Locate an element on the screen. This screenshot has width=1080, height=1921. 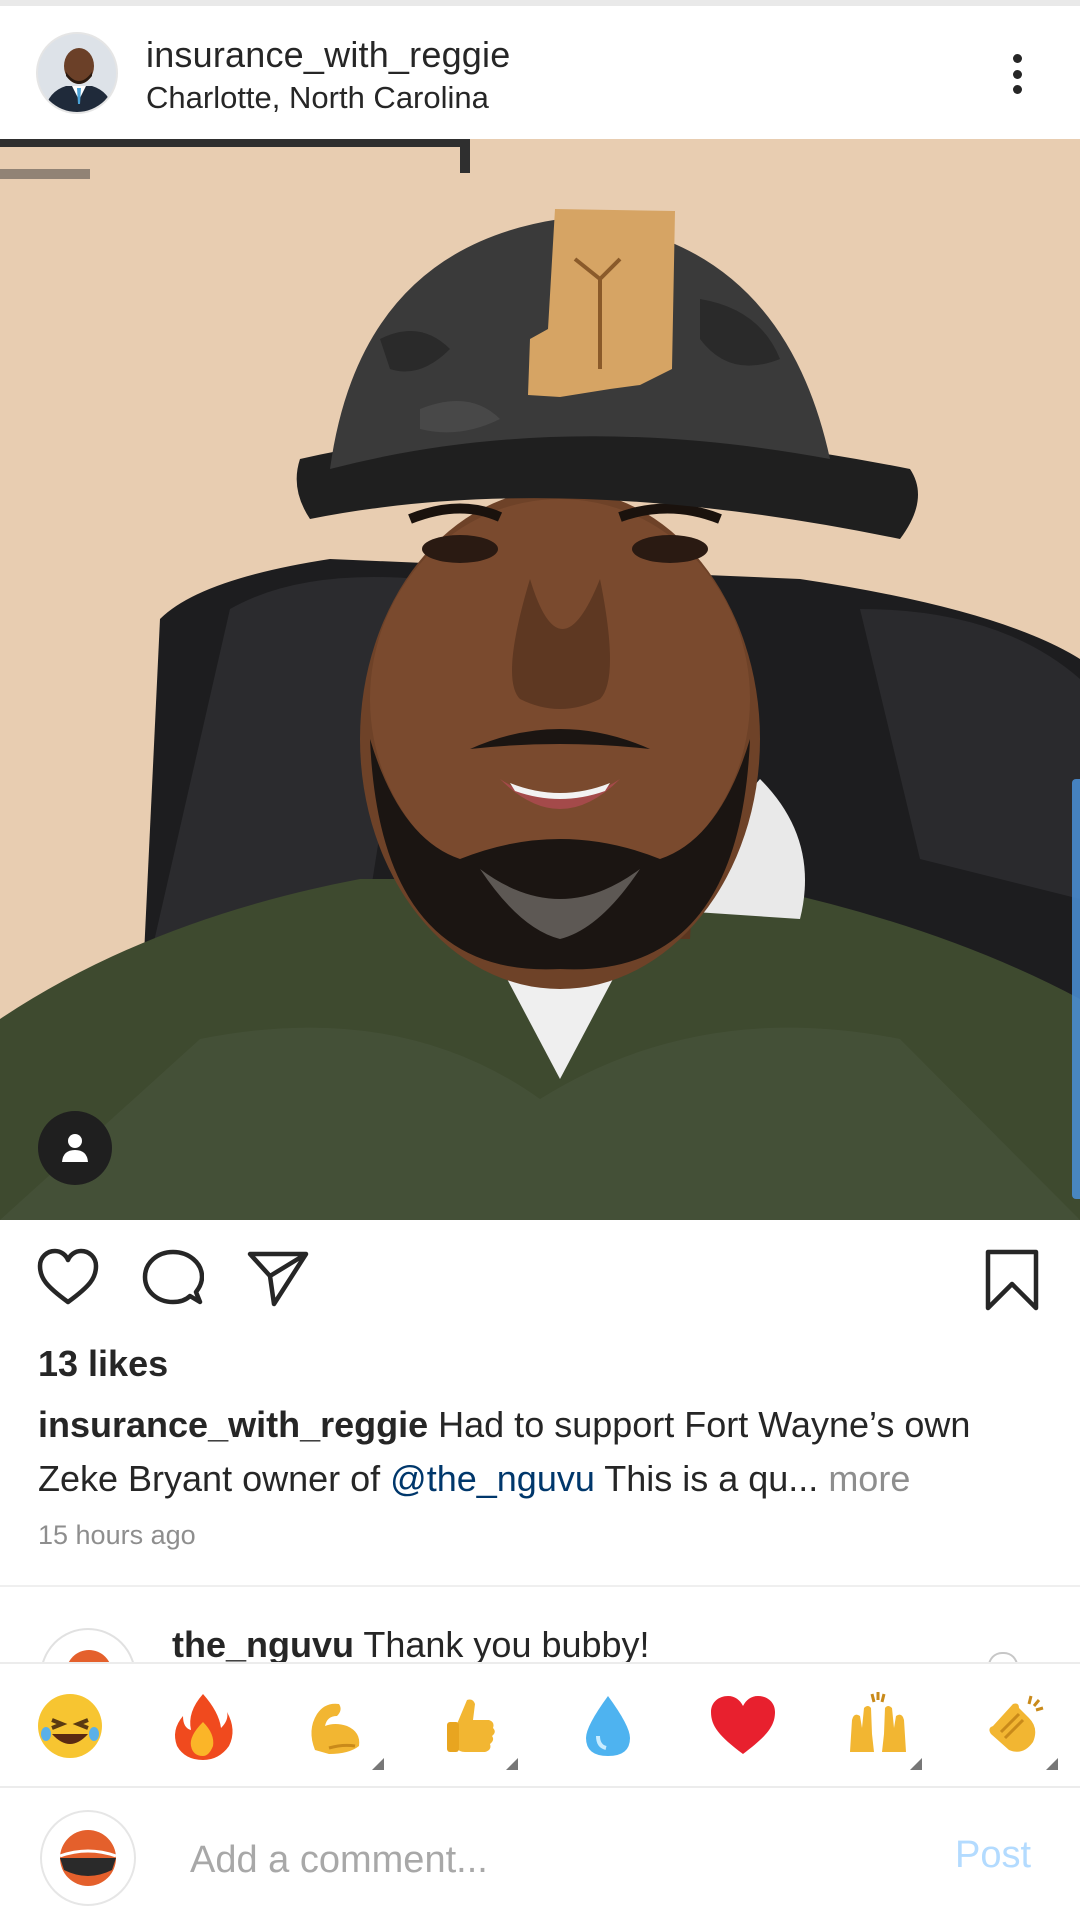
commenter-username: the_nguvu is located at coordinates (263, 1643).